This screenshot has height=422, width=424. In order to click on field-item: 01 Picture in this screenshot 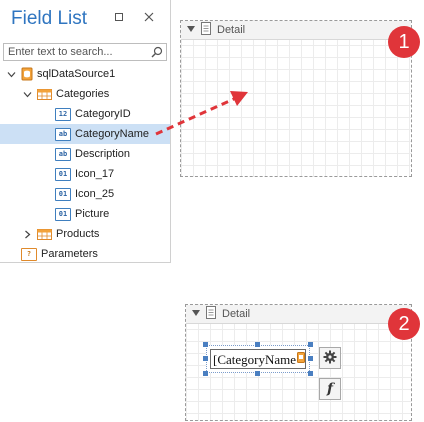, I will do `click(85, 214)`.